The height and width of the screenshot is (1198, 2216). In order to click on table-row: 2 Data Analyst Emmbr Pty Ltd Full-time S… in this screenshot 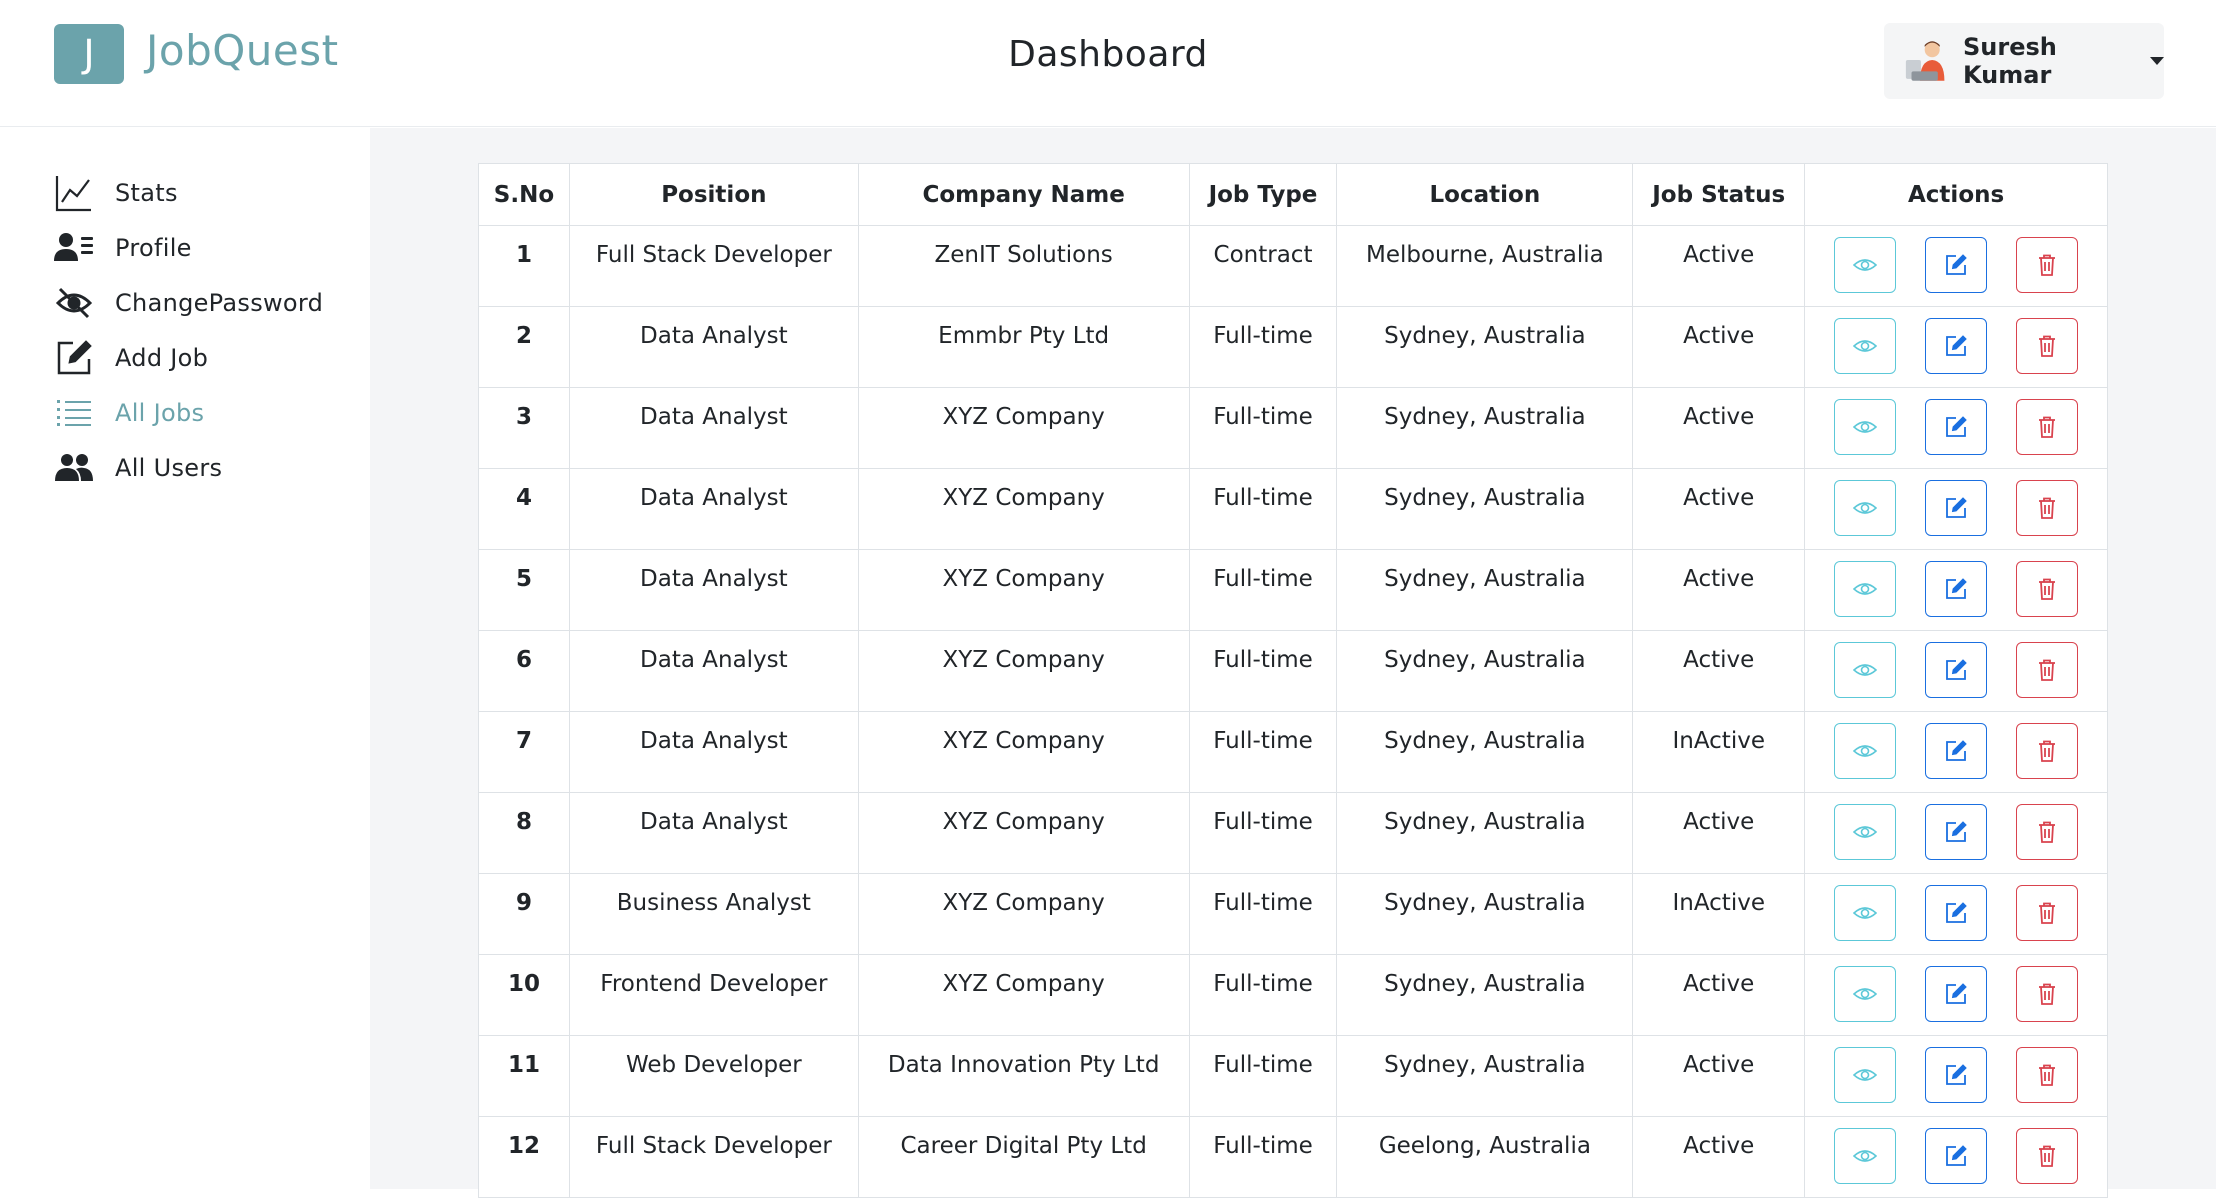, I will do `click(1293, 347)`.